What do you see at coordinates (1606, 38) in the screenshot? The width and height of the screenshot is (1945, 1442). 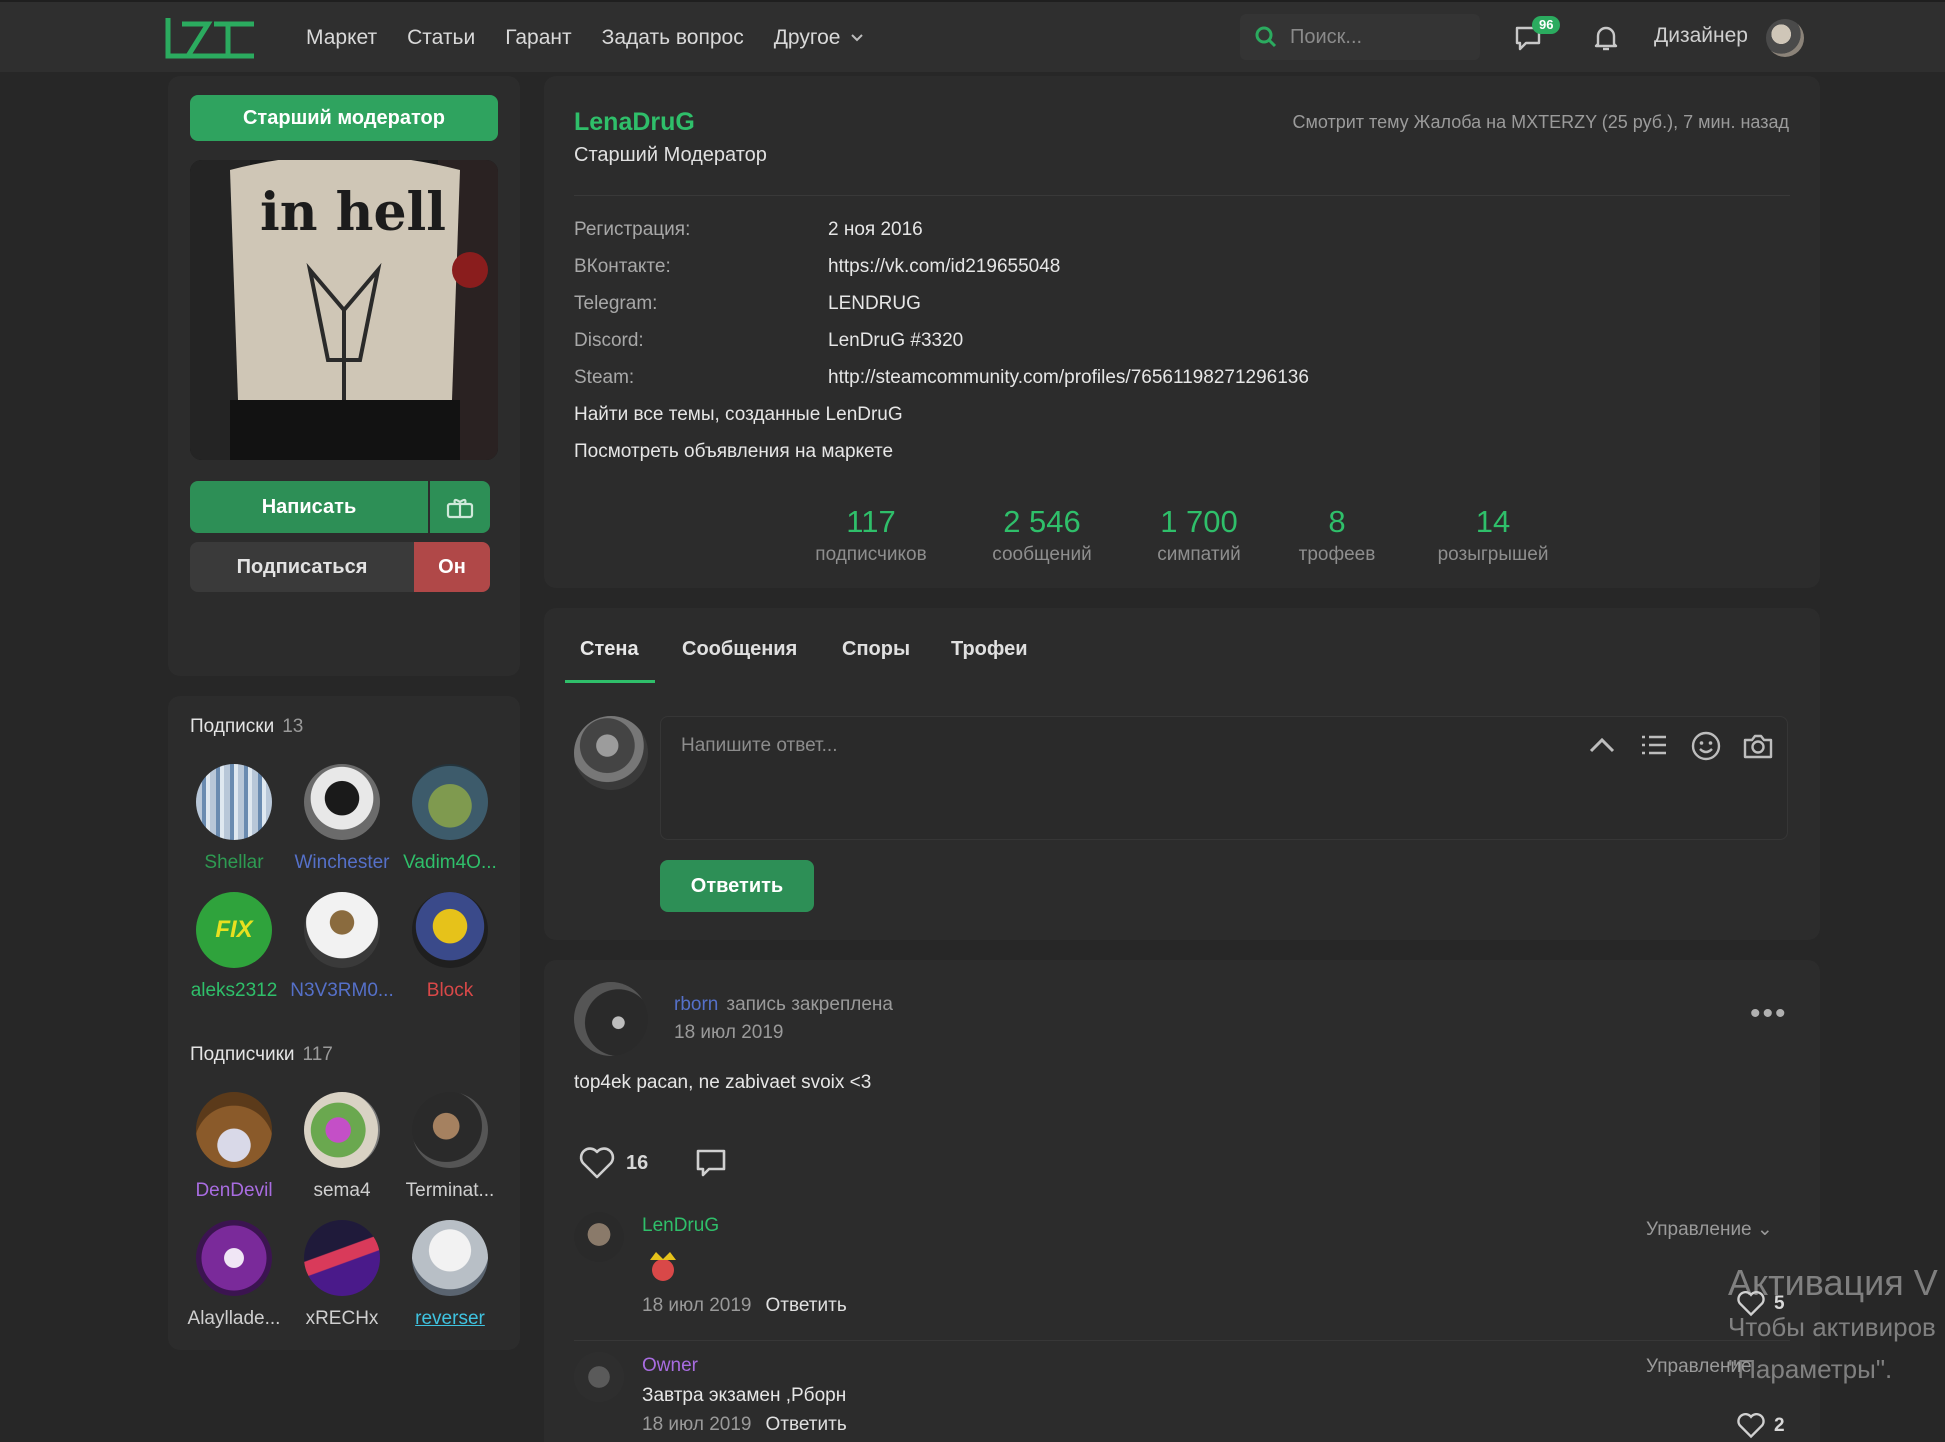 I see `bell-icon` at bounding box center [1606, 38].